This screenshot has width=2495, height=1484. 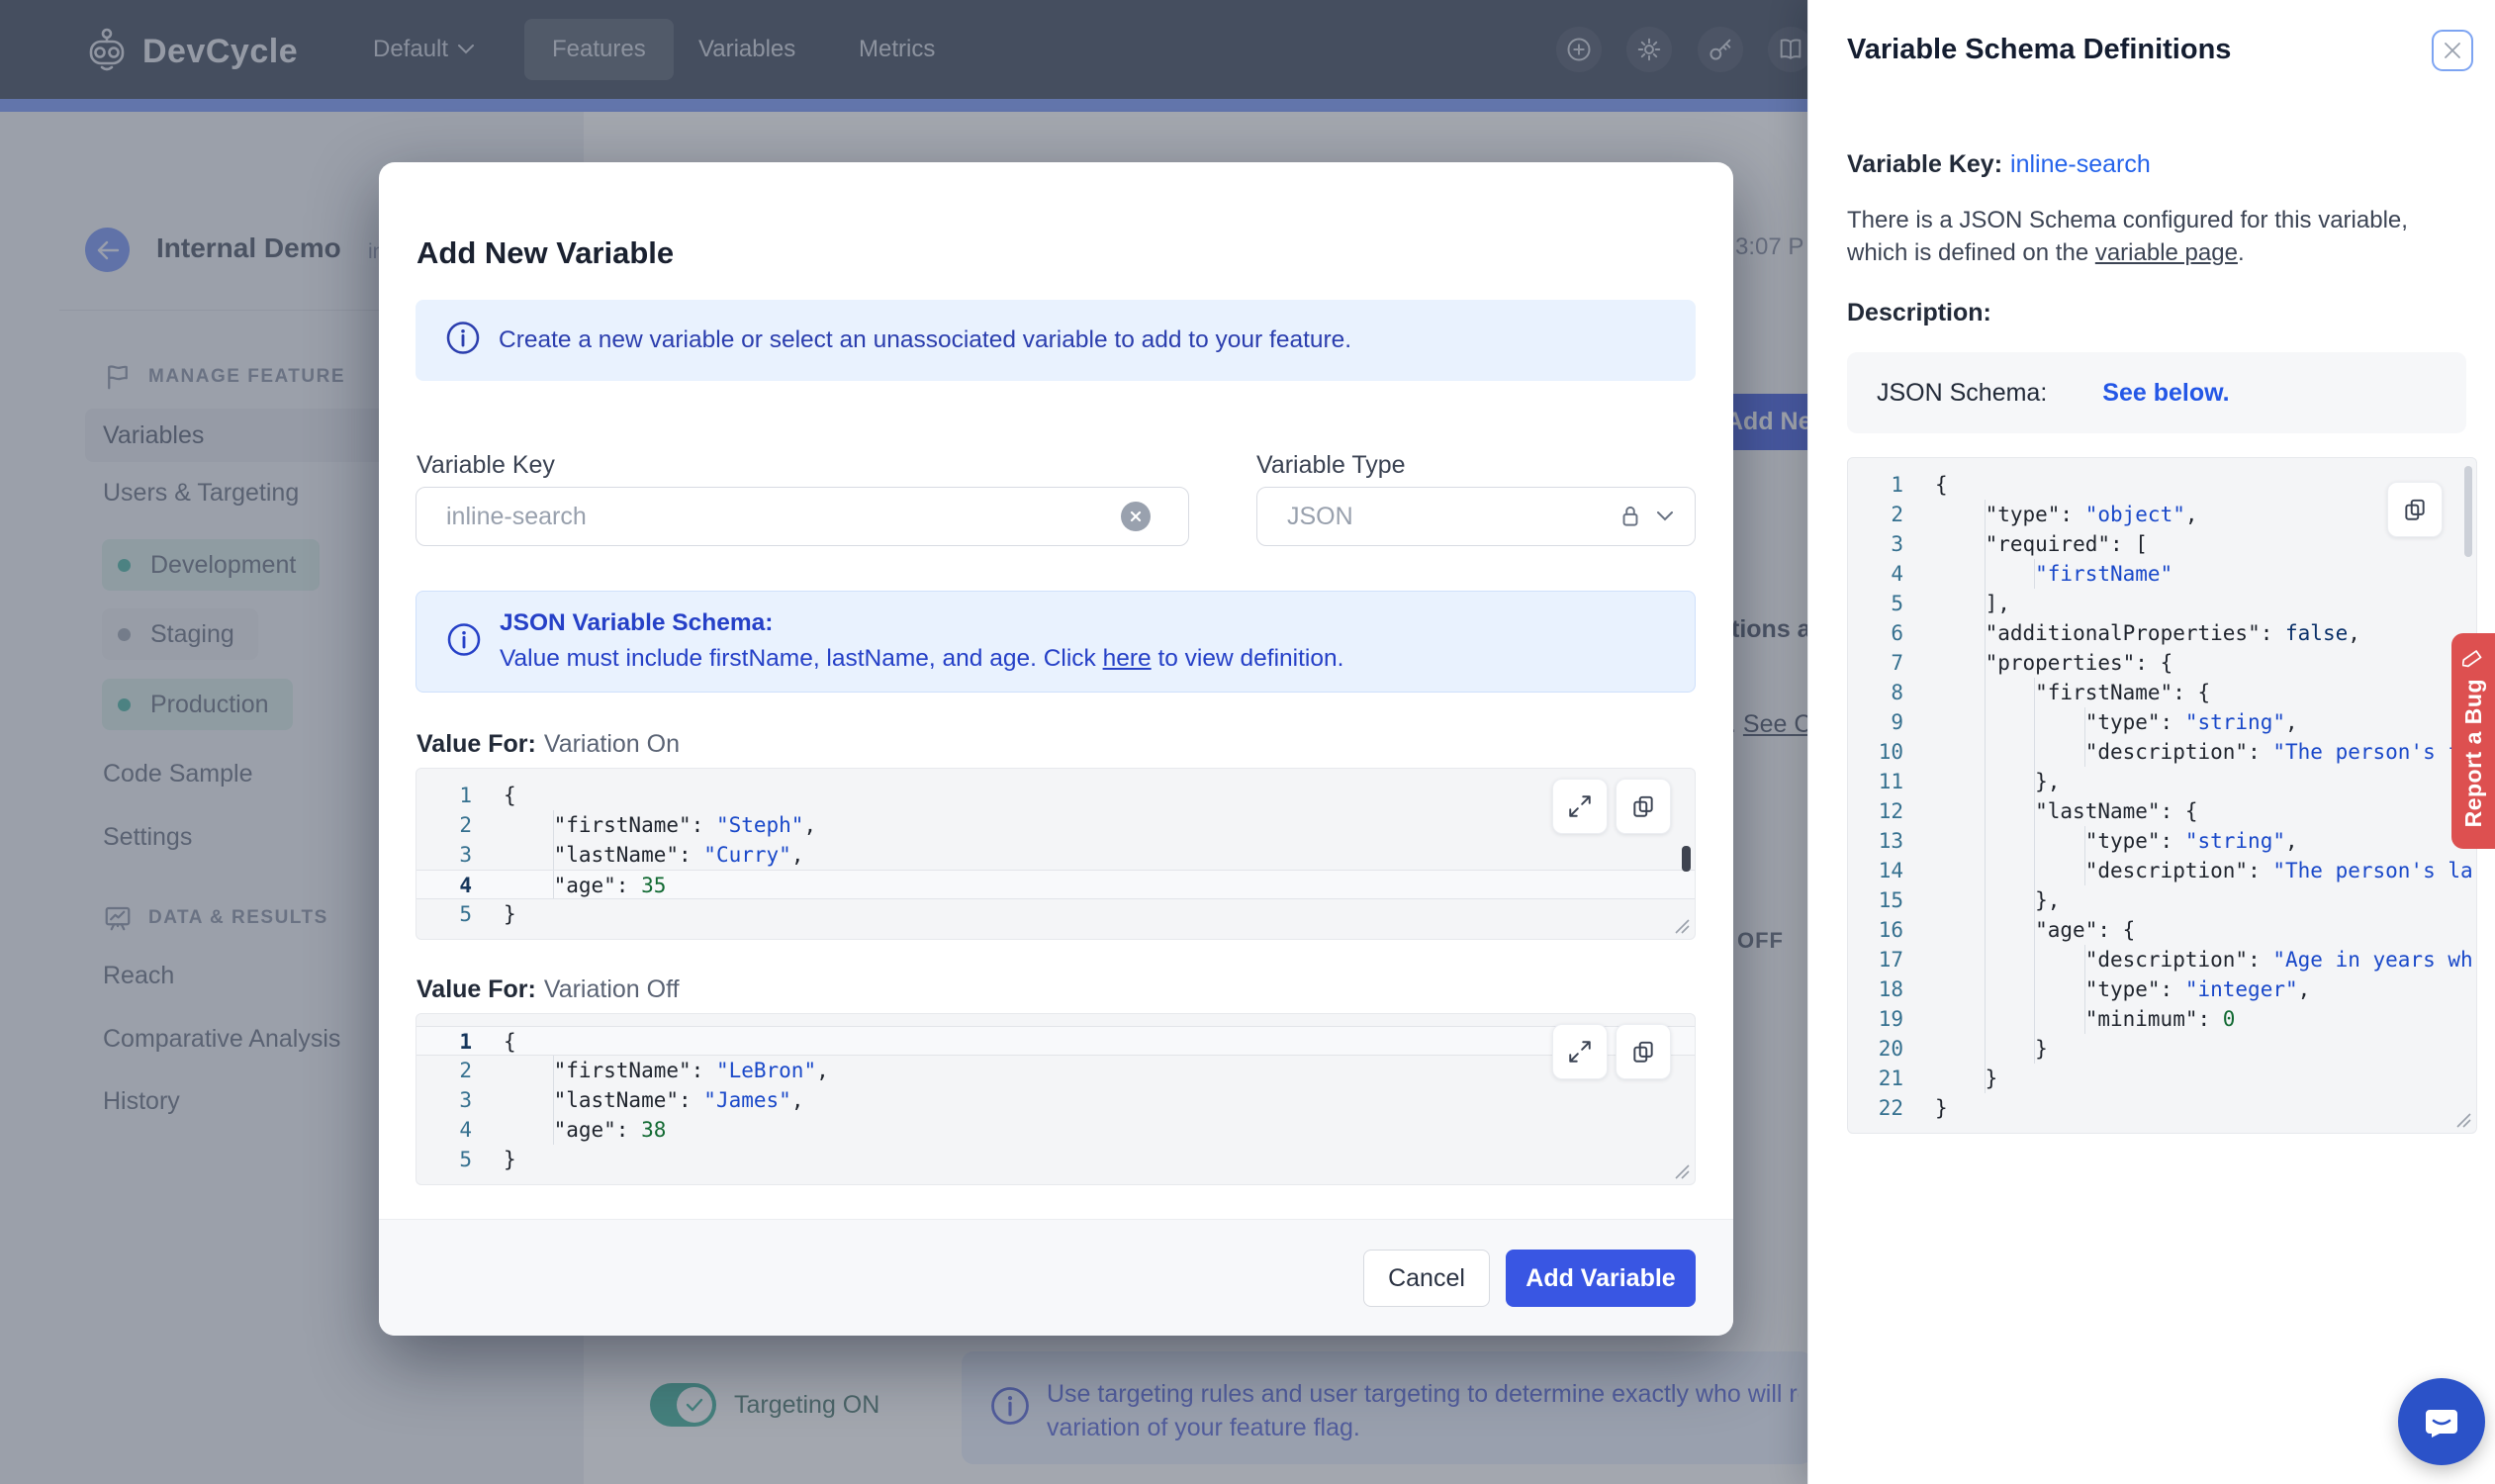 I want to click on line-number: 6, so click(x=1897, y=633).